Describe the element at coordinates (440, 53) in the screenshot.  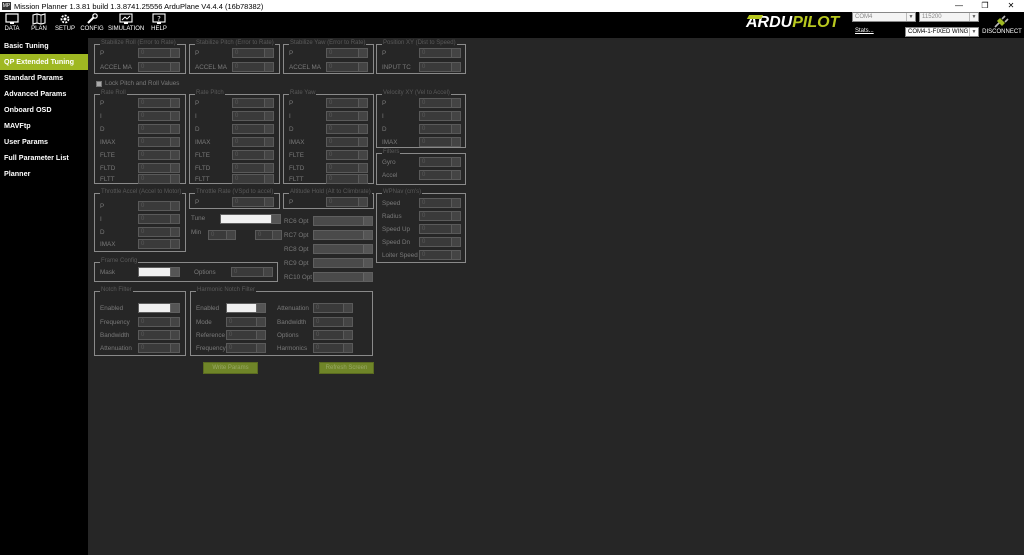
I see `position-xy-p-input: 0` at that location.